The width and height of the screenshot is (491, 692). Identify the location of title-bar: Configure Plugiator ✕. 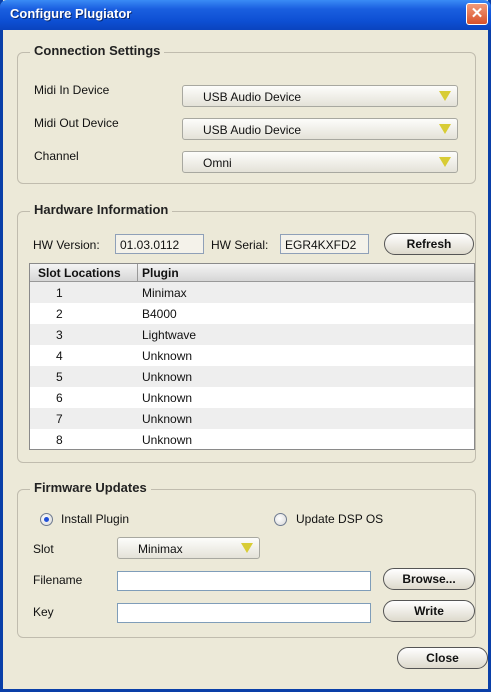
(245, 15).